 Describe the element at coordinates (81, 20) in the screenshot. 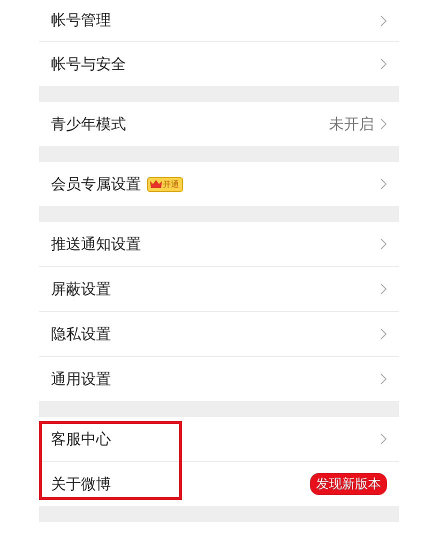

I see `setting-label: 帐号管理` at that location.